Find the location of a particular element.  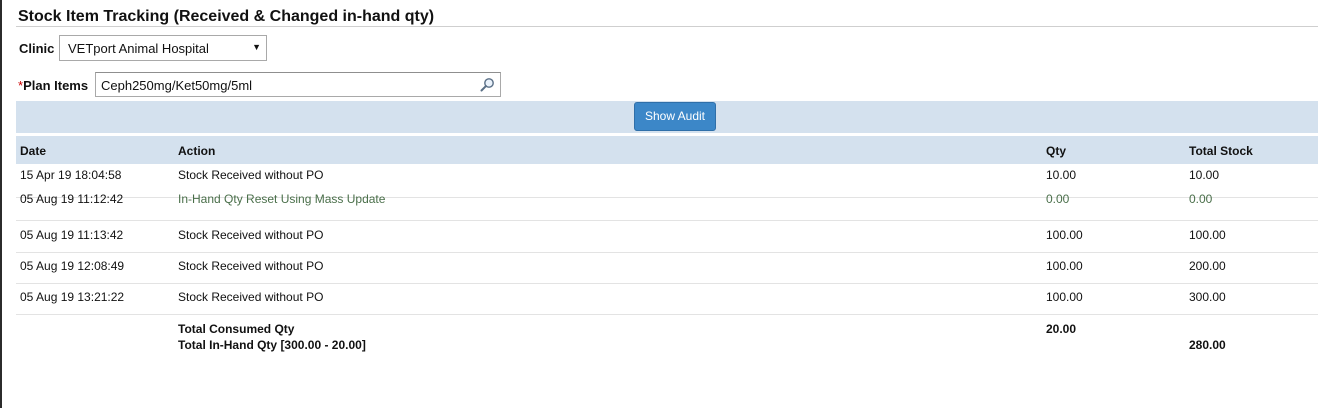

title-divider is located at coordinates (667, 26).